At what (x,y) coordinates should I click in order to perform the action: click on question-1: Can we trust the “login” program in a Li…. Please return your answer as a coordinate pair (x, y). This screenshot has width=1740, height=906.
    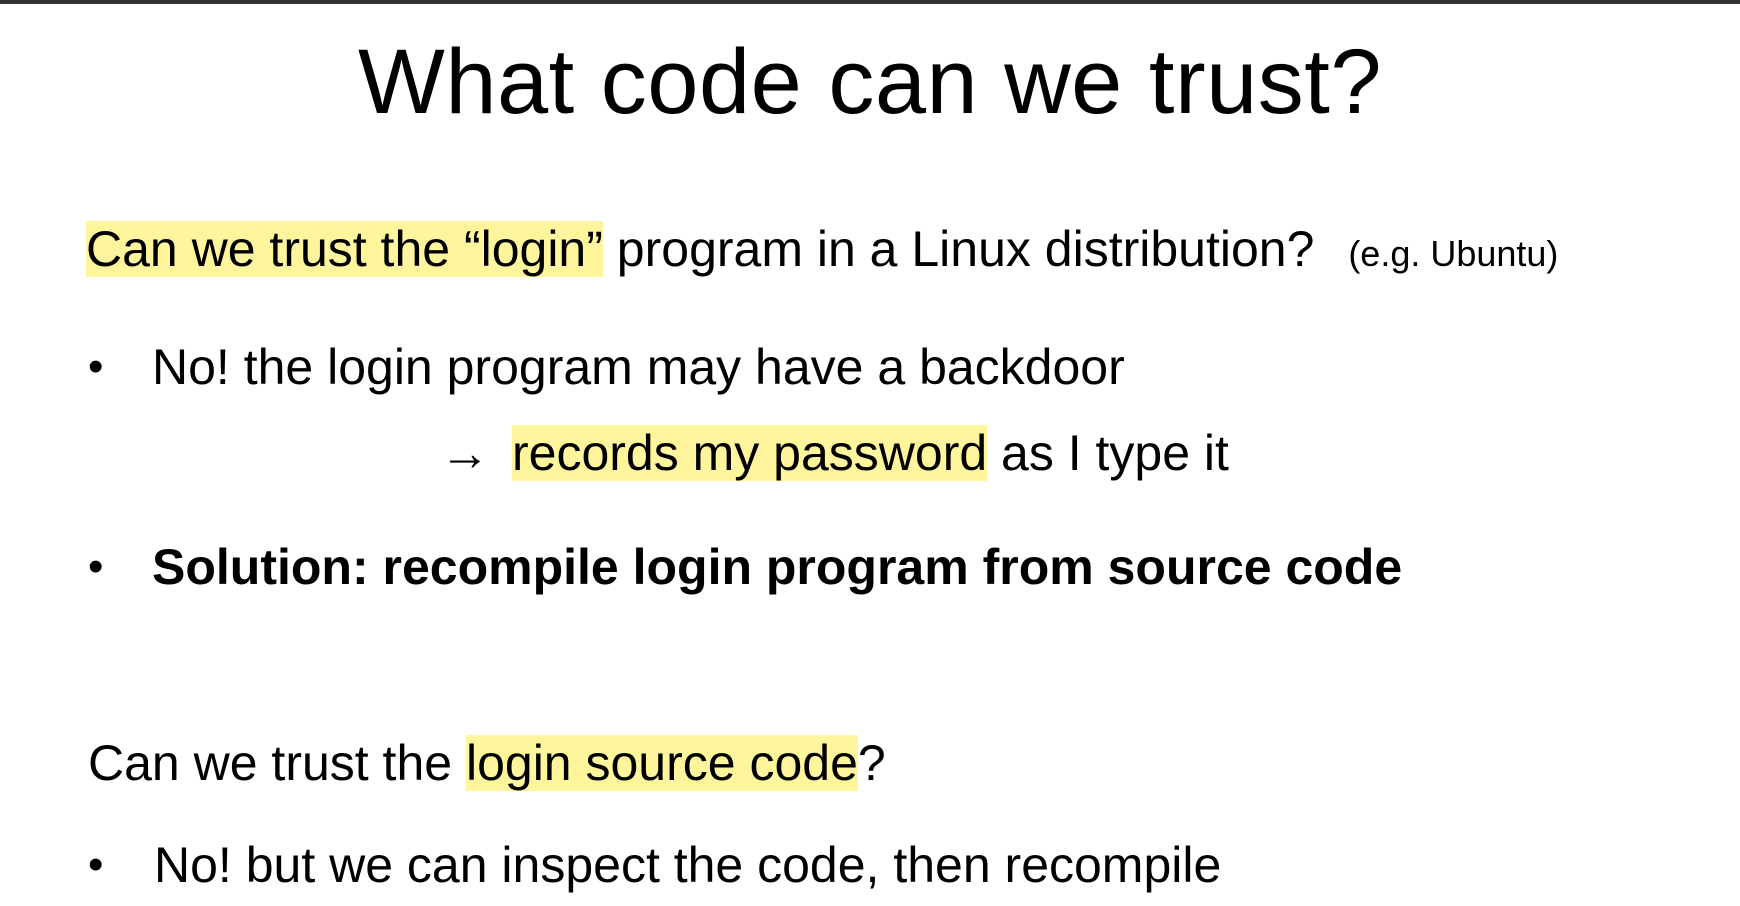
    Looking at the image, I should click on (822, 251).